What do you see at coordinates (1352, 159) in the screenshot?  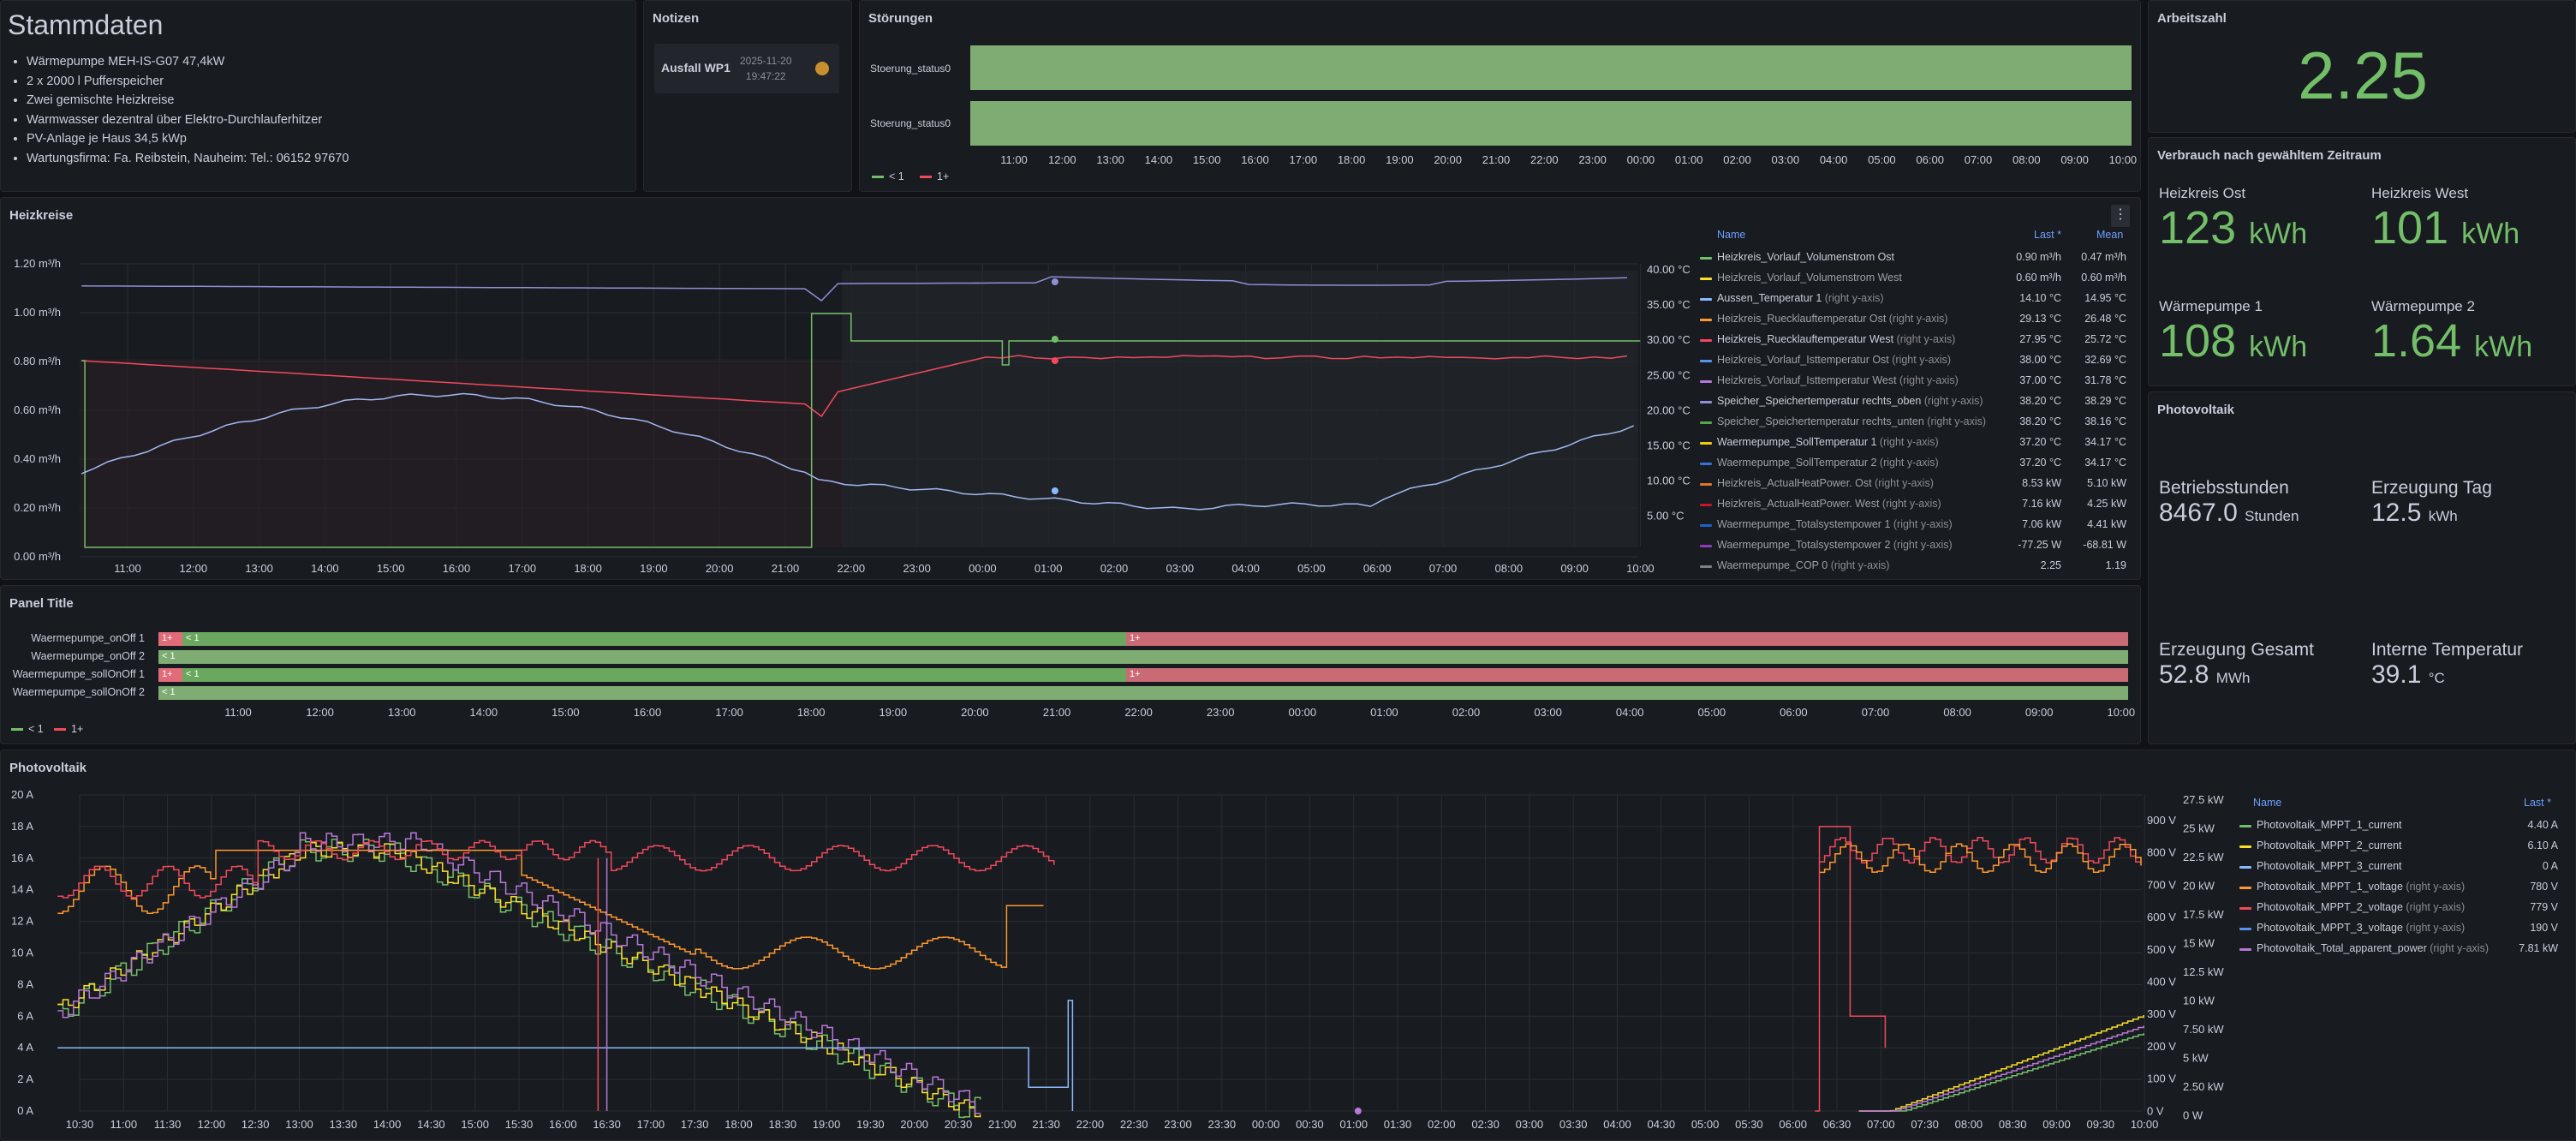 I see `x-tick-label: 18:00` at bounding box center [1352, 159].